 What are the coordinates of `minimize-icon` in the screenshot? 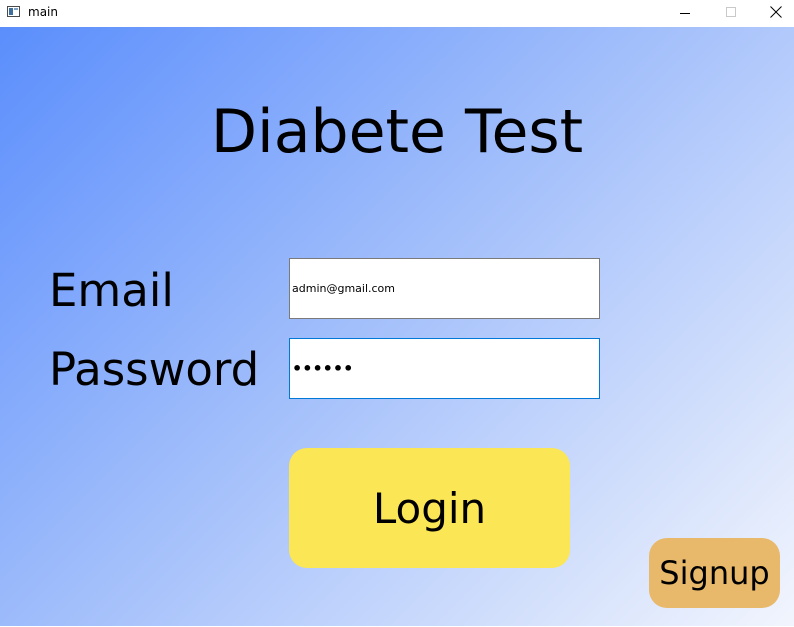 It's located at (685, 13).